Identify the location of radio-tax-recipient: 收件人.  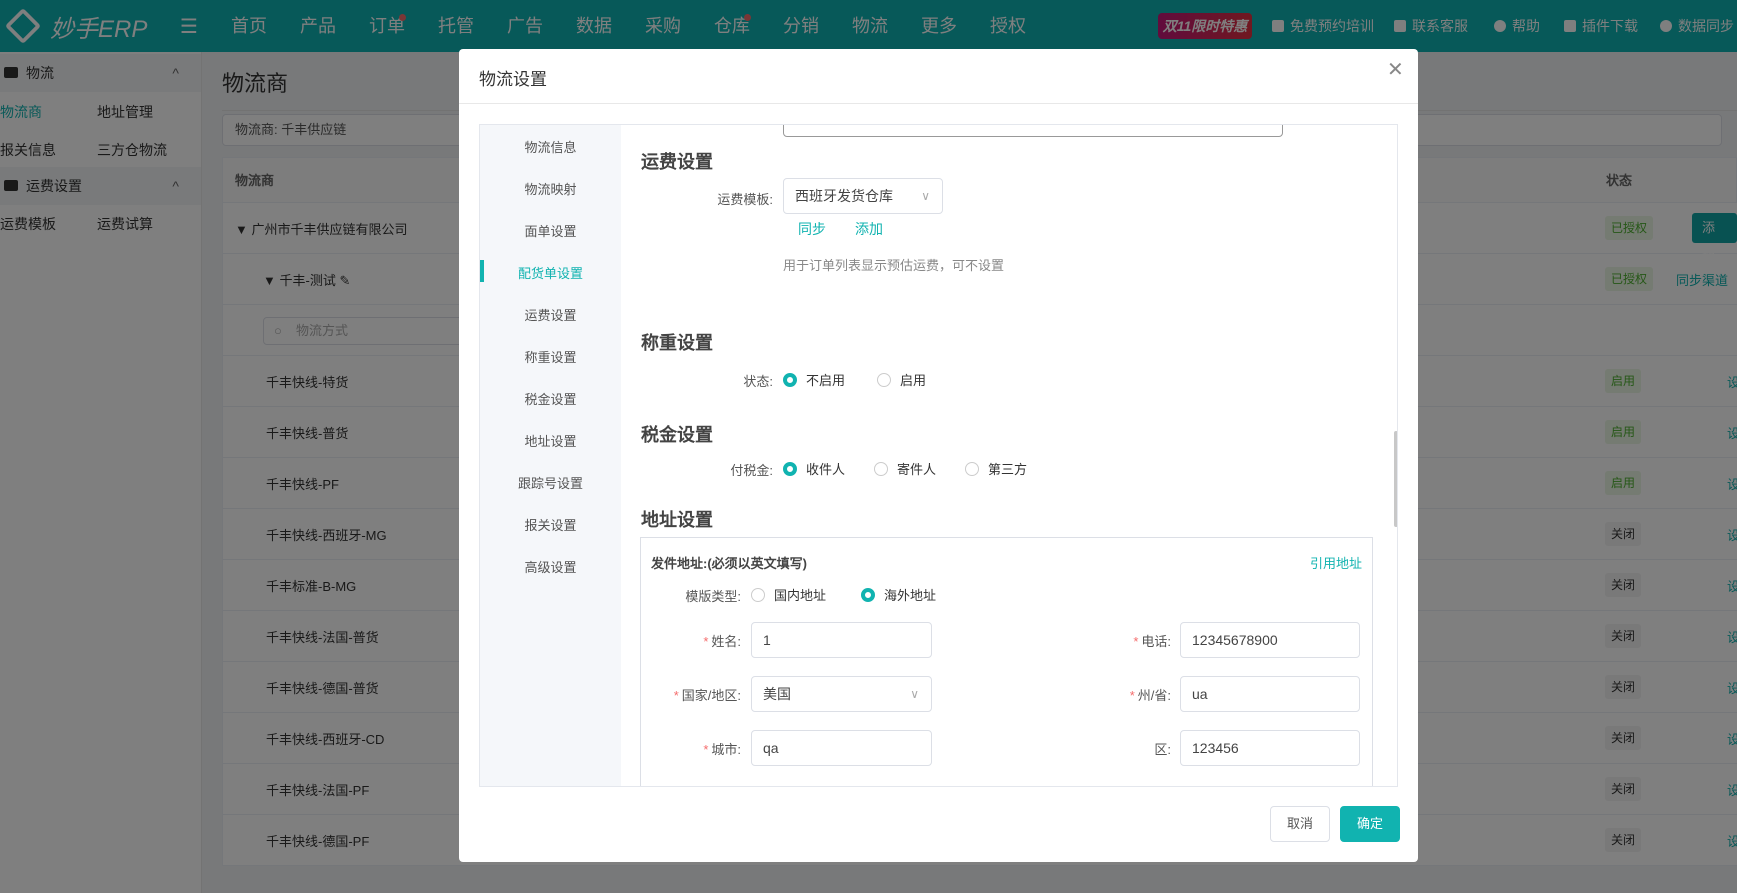
(814, 468).